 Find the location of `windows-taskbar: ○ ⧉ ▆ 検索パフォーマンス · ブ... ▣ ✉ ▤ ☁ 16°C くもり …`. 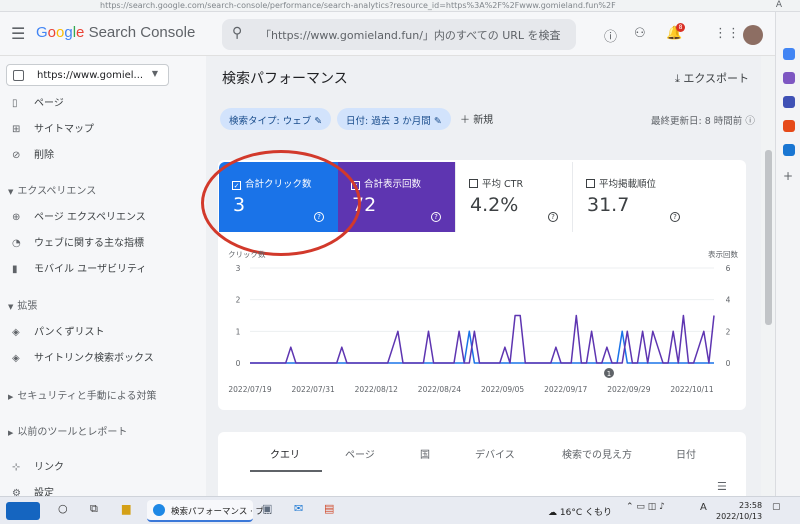

windows-taskbar: ○ ⧉ ▆ 検索パフォーマンス · ブ... ▣ ✉ ▤ ☁ 16°C くもり … is located at coordinates (400, 510).